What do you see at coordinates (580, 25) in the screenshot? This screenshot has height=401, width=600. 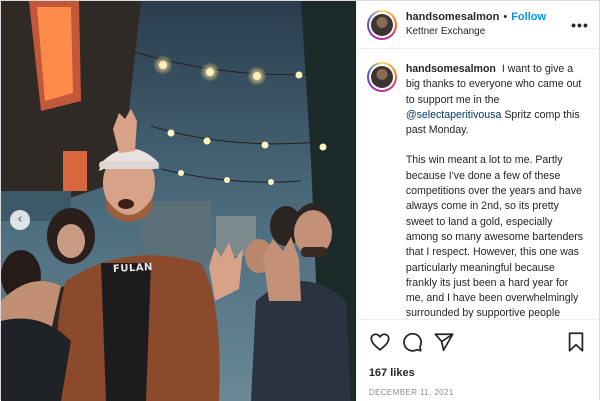 I see `more-icon: •••` at bounding box center [580, 25].